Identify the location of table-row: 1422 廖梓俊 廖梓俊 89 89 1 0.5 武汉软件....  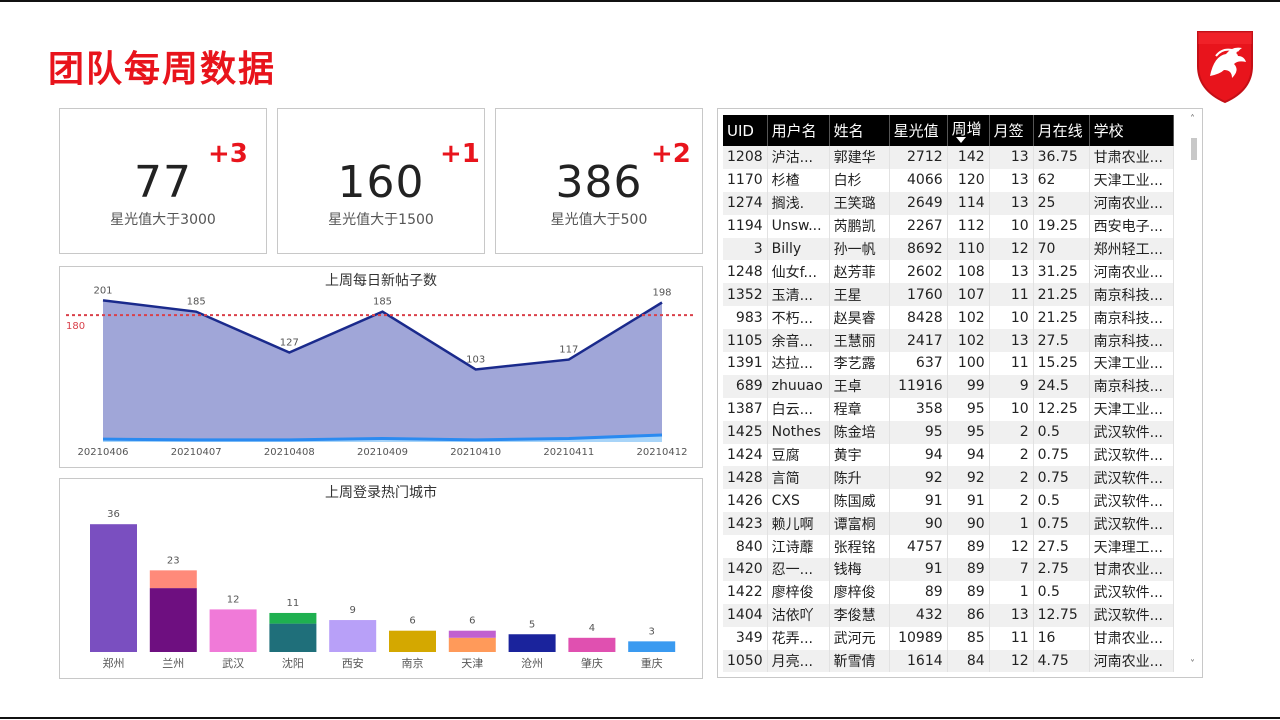
(948, 592).